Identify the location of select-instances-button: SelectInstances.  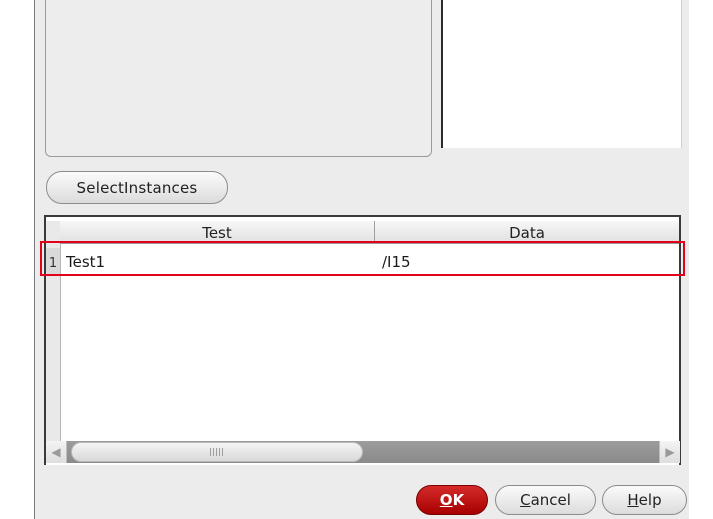
(137, 187).